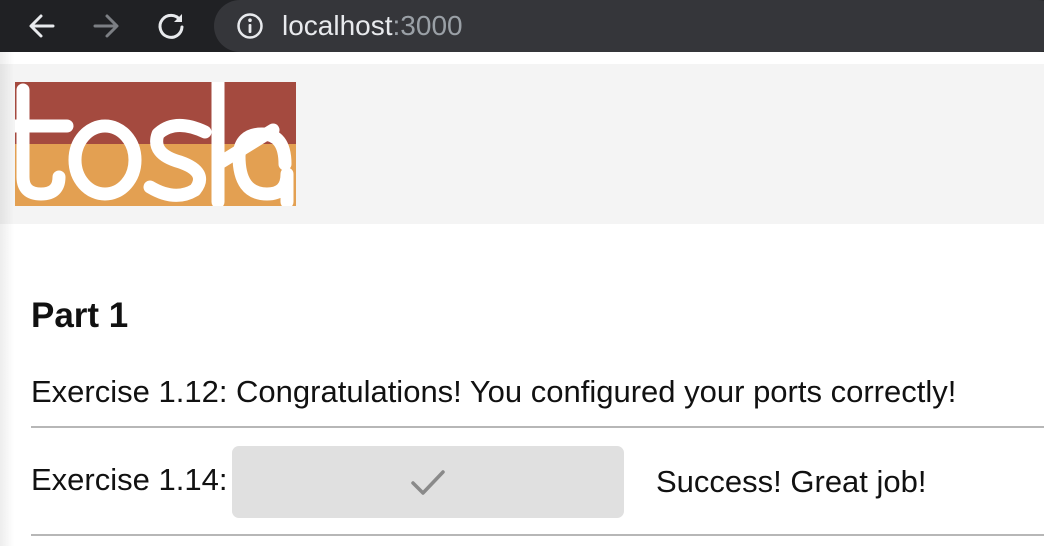 The width and height of the screenshot is (1044, 546). What do you see at coordinates (129, 479) in the screenshot?
I see `exercise-1-14-label: Exercise 1.14:` at bounding box center [129, 479].